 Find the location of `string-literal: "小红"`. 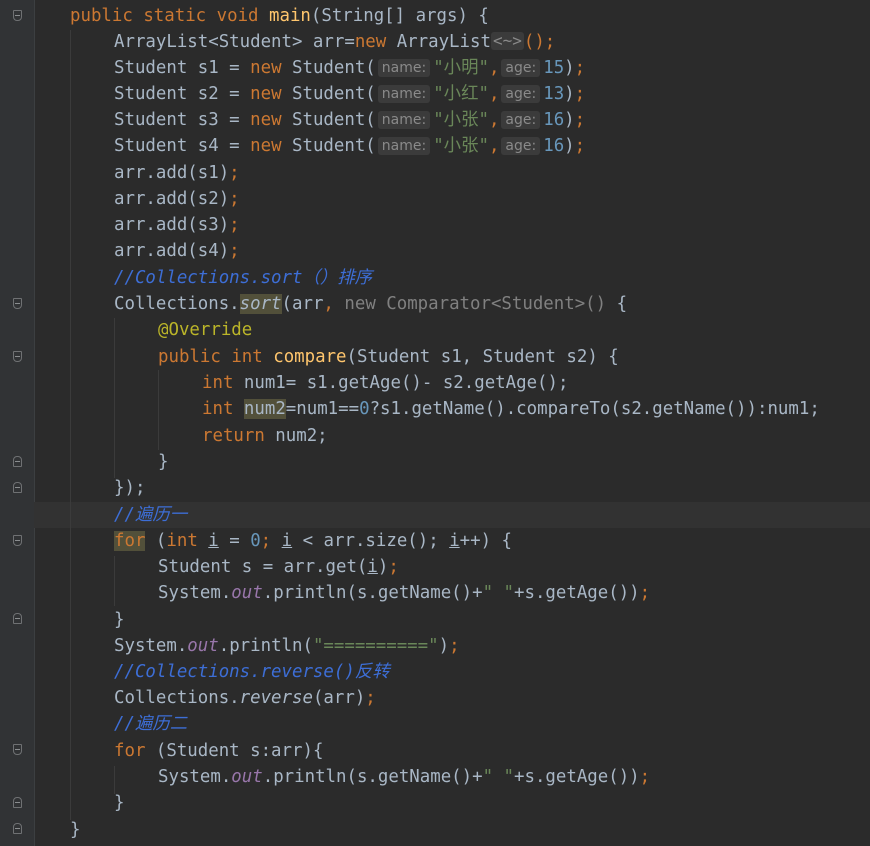

string-literal: "小红" is located at coordinates (461, 94).